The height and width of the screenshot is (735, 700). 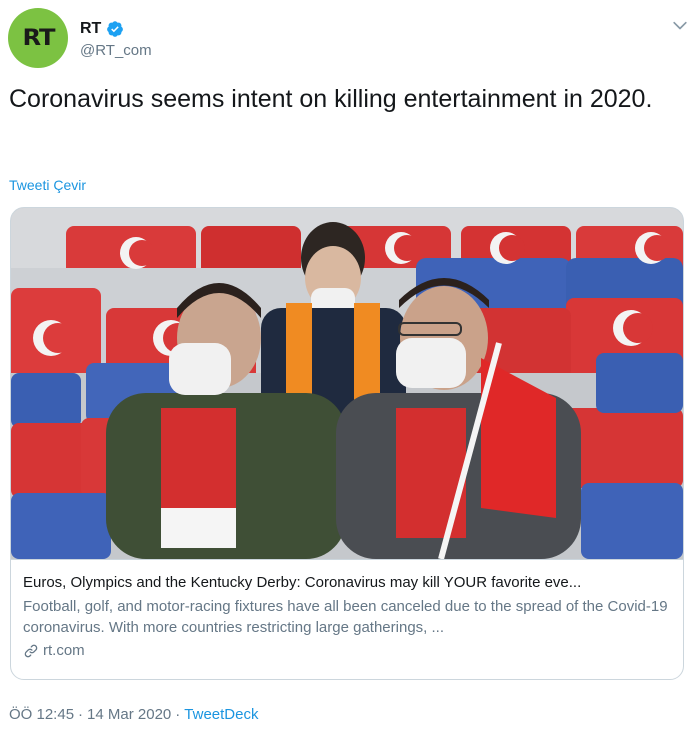 I want to click on chevron-down-icon, so click(x=680, y=26).